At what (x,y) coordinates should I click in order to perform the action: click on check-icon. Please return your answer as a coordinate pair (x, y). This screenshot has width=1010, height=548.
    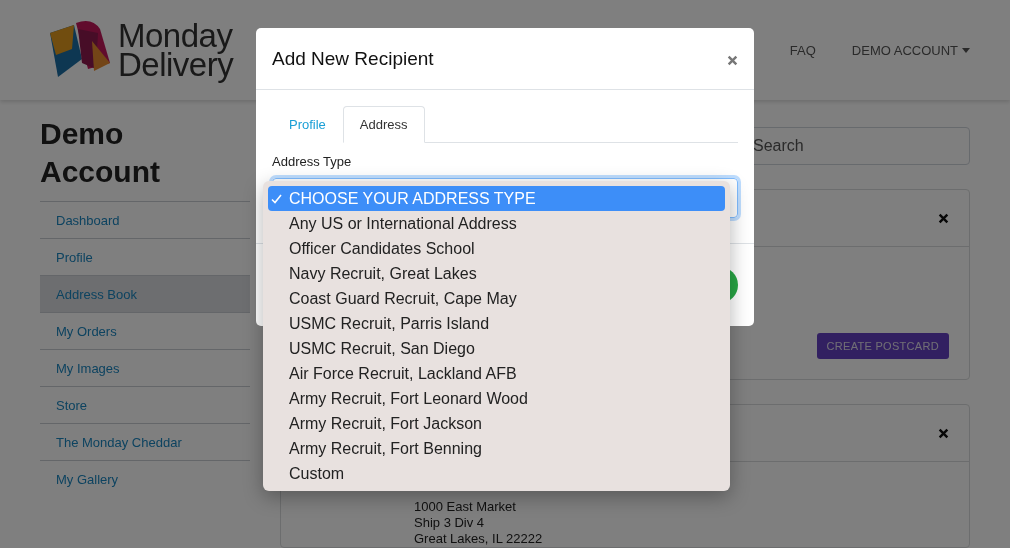
    Looking at the image, I should click on (276, 198).